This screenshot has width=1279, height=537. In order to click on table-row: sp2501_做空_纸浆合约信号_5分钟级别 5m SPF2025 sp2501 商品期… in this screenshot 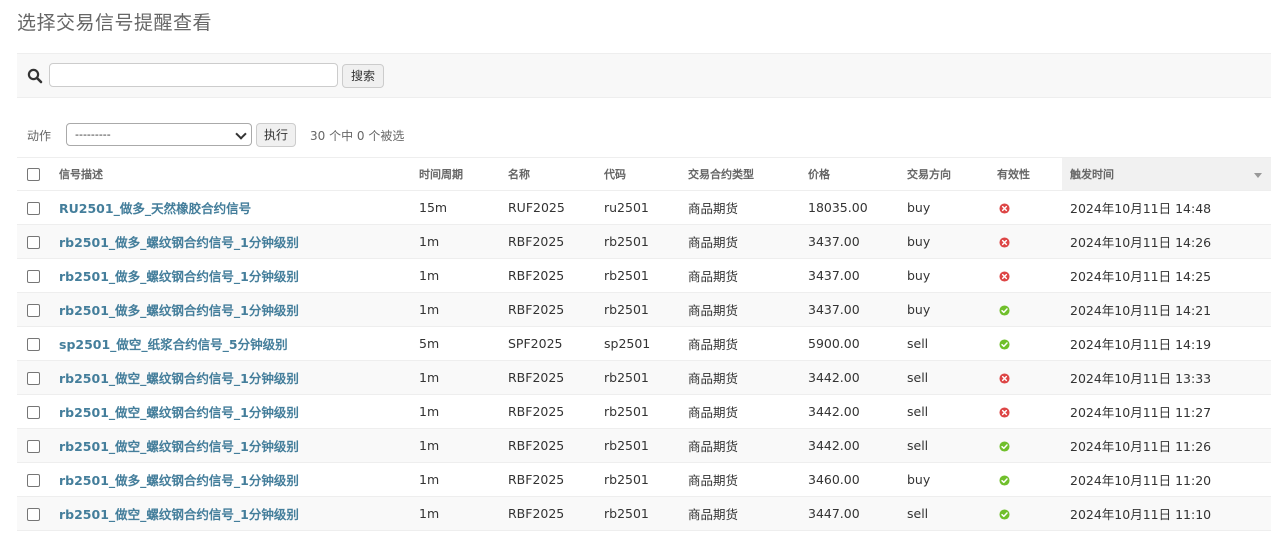, I will do `click(644, 343)`.